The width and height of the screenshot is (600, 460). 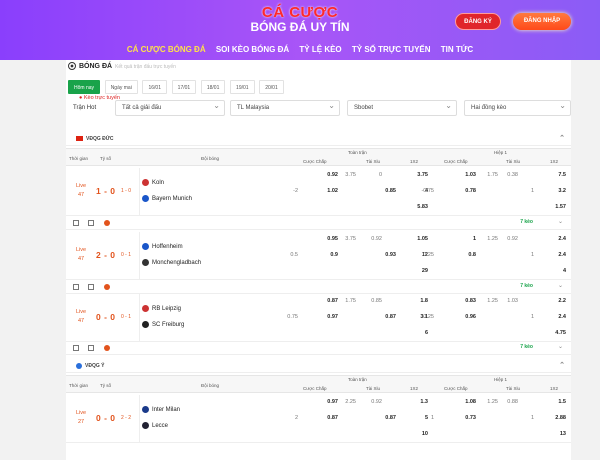 I want to click on odds-value: 1.5, so click(x=562, y=402).